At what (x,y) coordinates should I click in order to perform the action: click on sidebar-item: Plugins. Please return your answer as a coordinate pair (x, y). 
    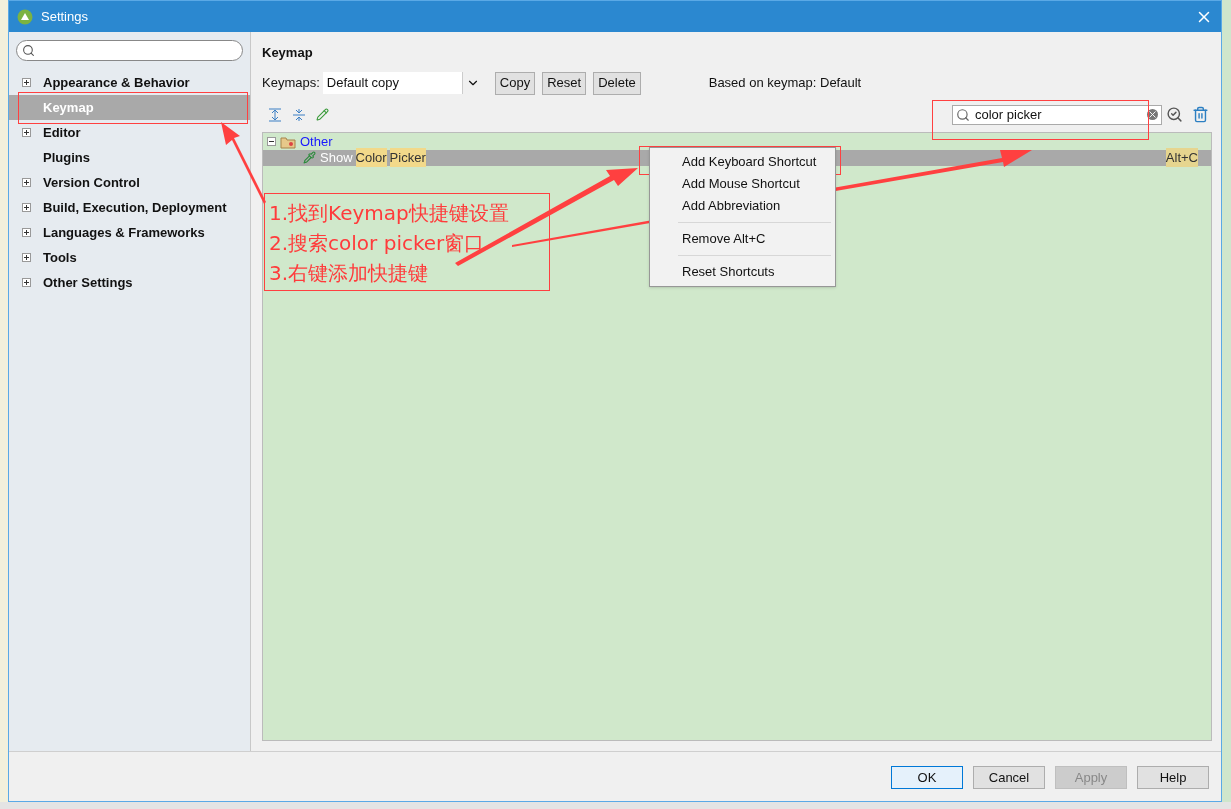
    Looking at the image, I should click on (129, 157).